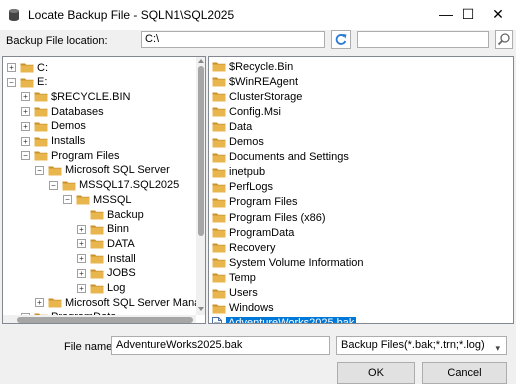 This screenshot has width=516, height=384. What do you see at coordinates (27, 82) in the screenshot?
I see `tree-item: − E:` at bounding box center [27, 82].